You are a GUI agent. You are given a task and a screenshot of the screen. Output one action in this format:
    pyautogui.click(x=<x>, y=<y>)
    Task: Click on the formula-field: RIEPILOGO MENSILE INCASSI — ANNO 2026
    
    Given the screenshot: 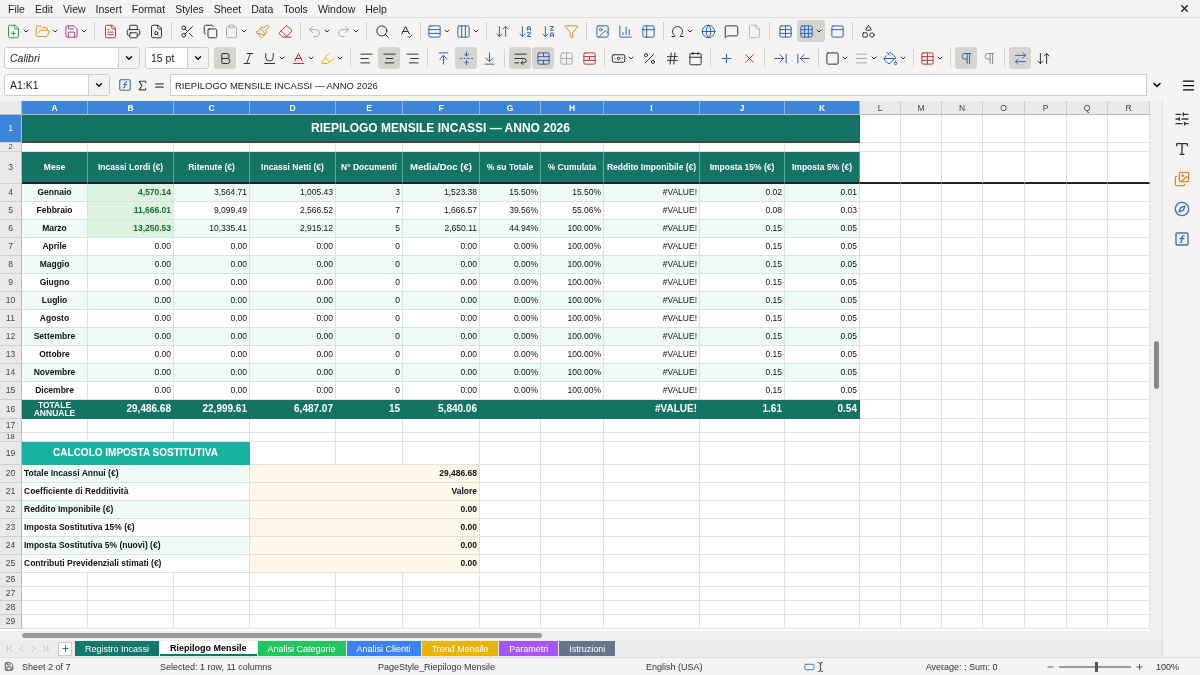 What is the action you would take?
    pyautogui.click(x=658, y=85)
    